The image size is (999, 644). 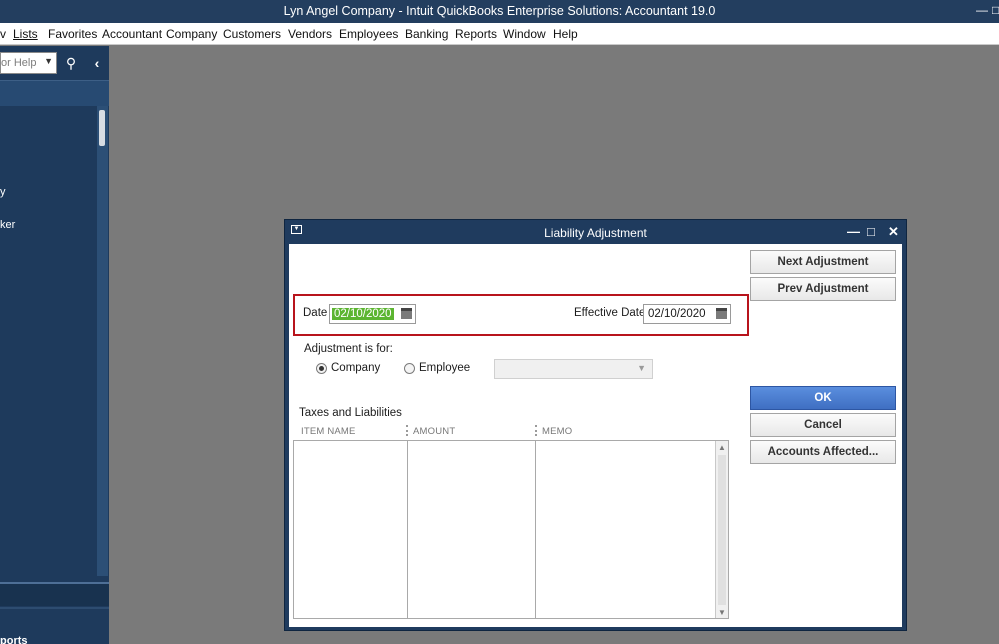 I want to click on menu-company: Company, so click(x=191, y=34).